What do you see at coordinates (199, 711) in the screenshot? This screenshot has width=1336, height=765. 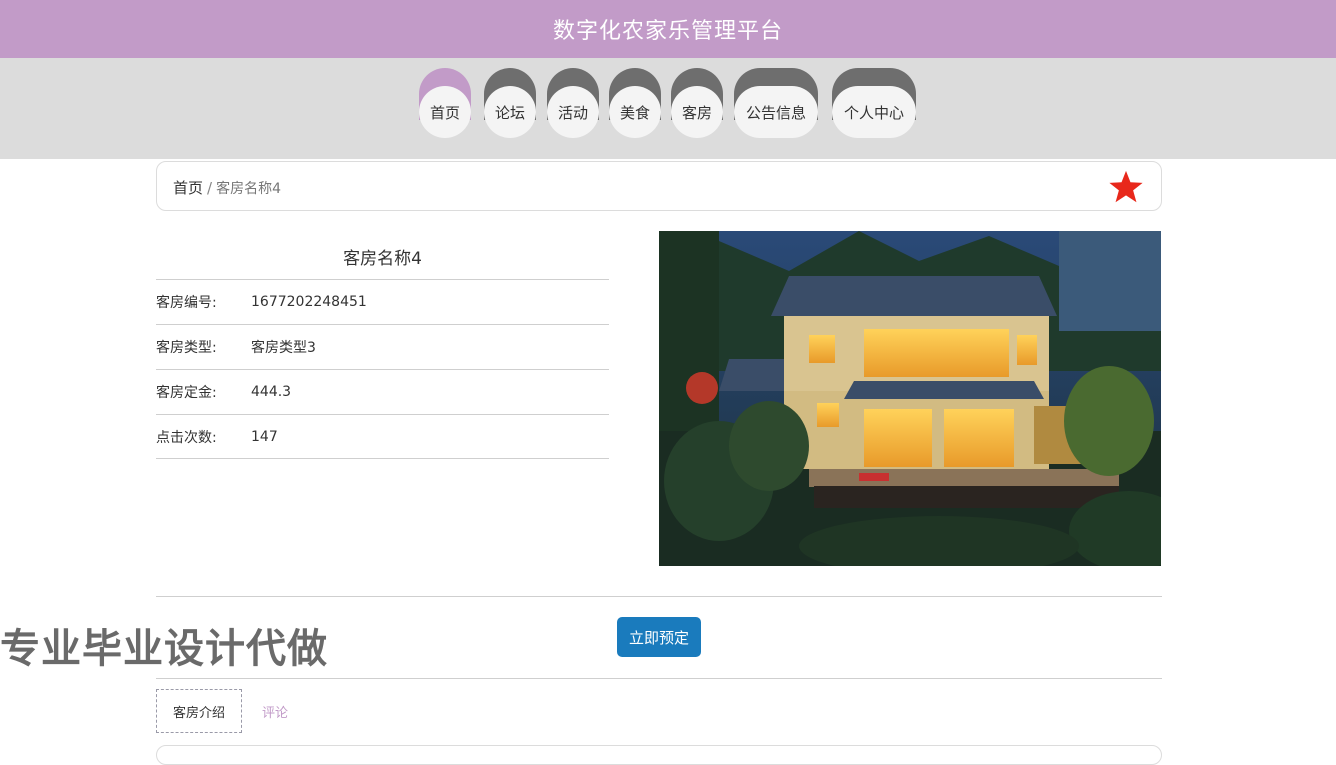 I see `tab-room-intro: 客房介绍` at bounding box center [199, 711].